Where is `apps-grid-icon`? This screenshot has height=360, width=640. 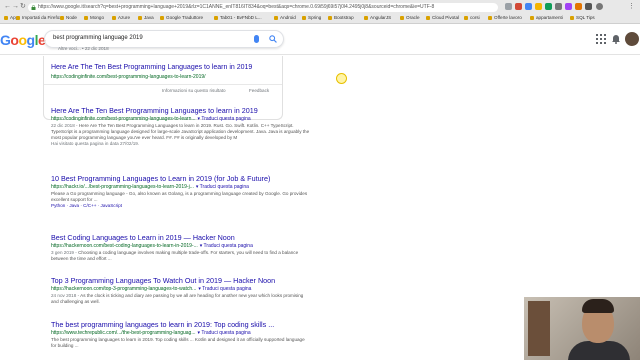 apps-grid-icon is located at coordinates (601, 39).